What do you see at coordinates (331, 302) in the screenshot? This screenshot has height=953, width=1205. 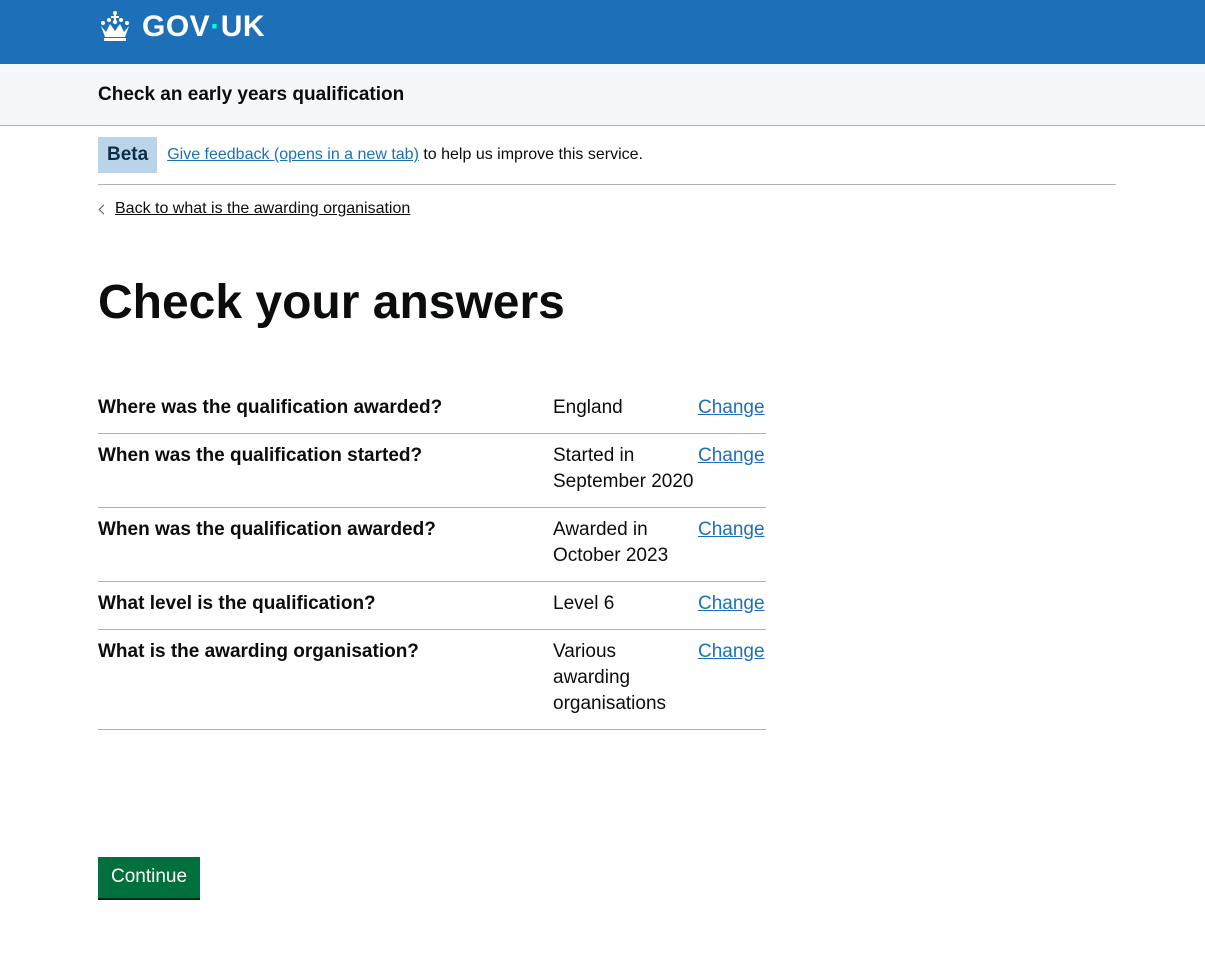 I see `page-title: Check your answers` at bounding box center [331, 302].